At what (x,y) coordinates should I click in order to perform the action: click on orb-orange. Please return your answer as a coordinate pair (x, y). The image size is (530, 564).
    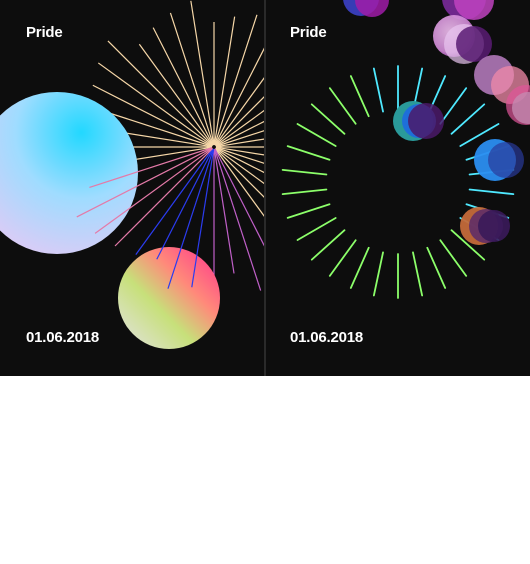
    Looking at the image, I should click on (494, 226).